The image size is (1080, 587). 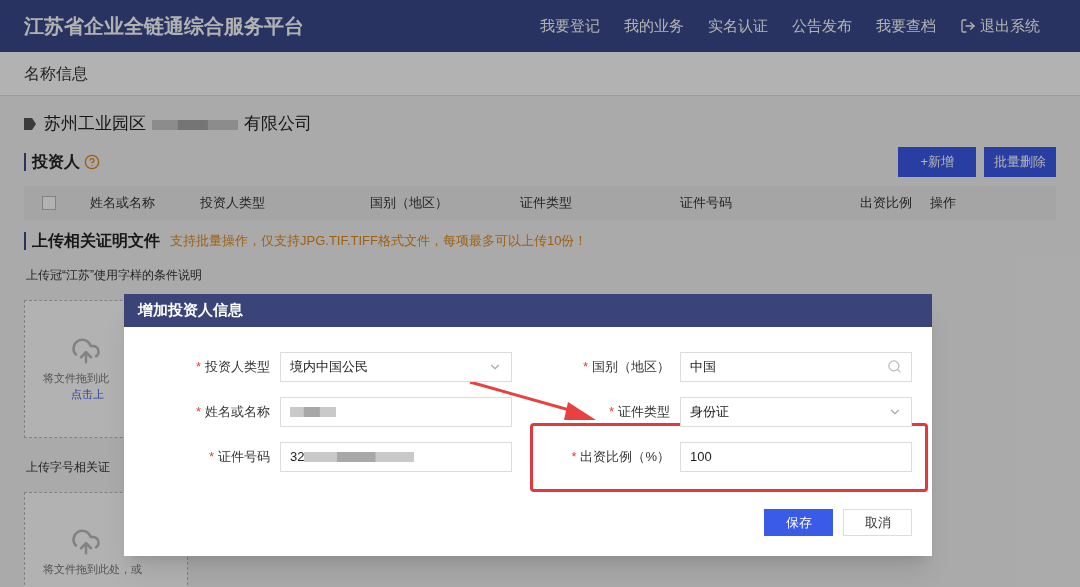 I want to click on logout-link: 退出系统, so click(x=1010, y=26).